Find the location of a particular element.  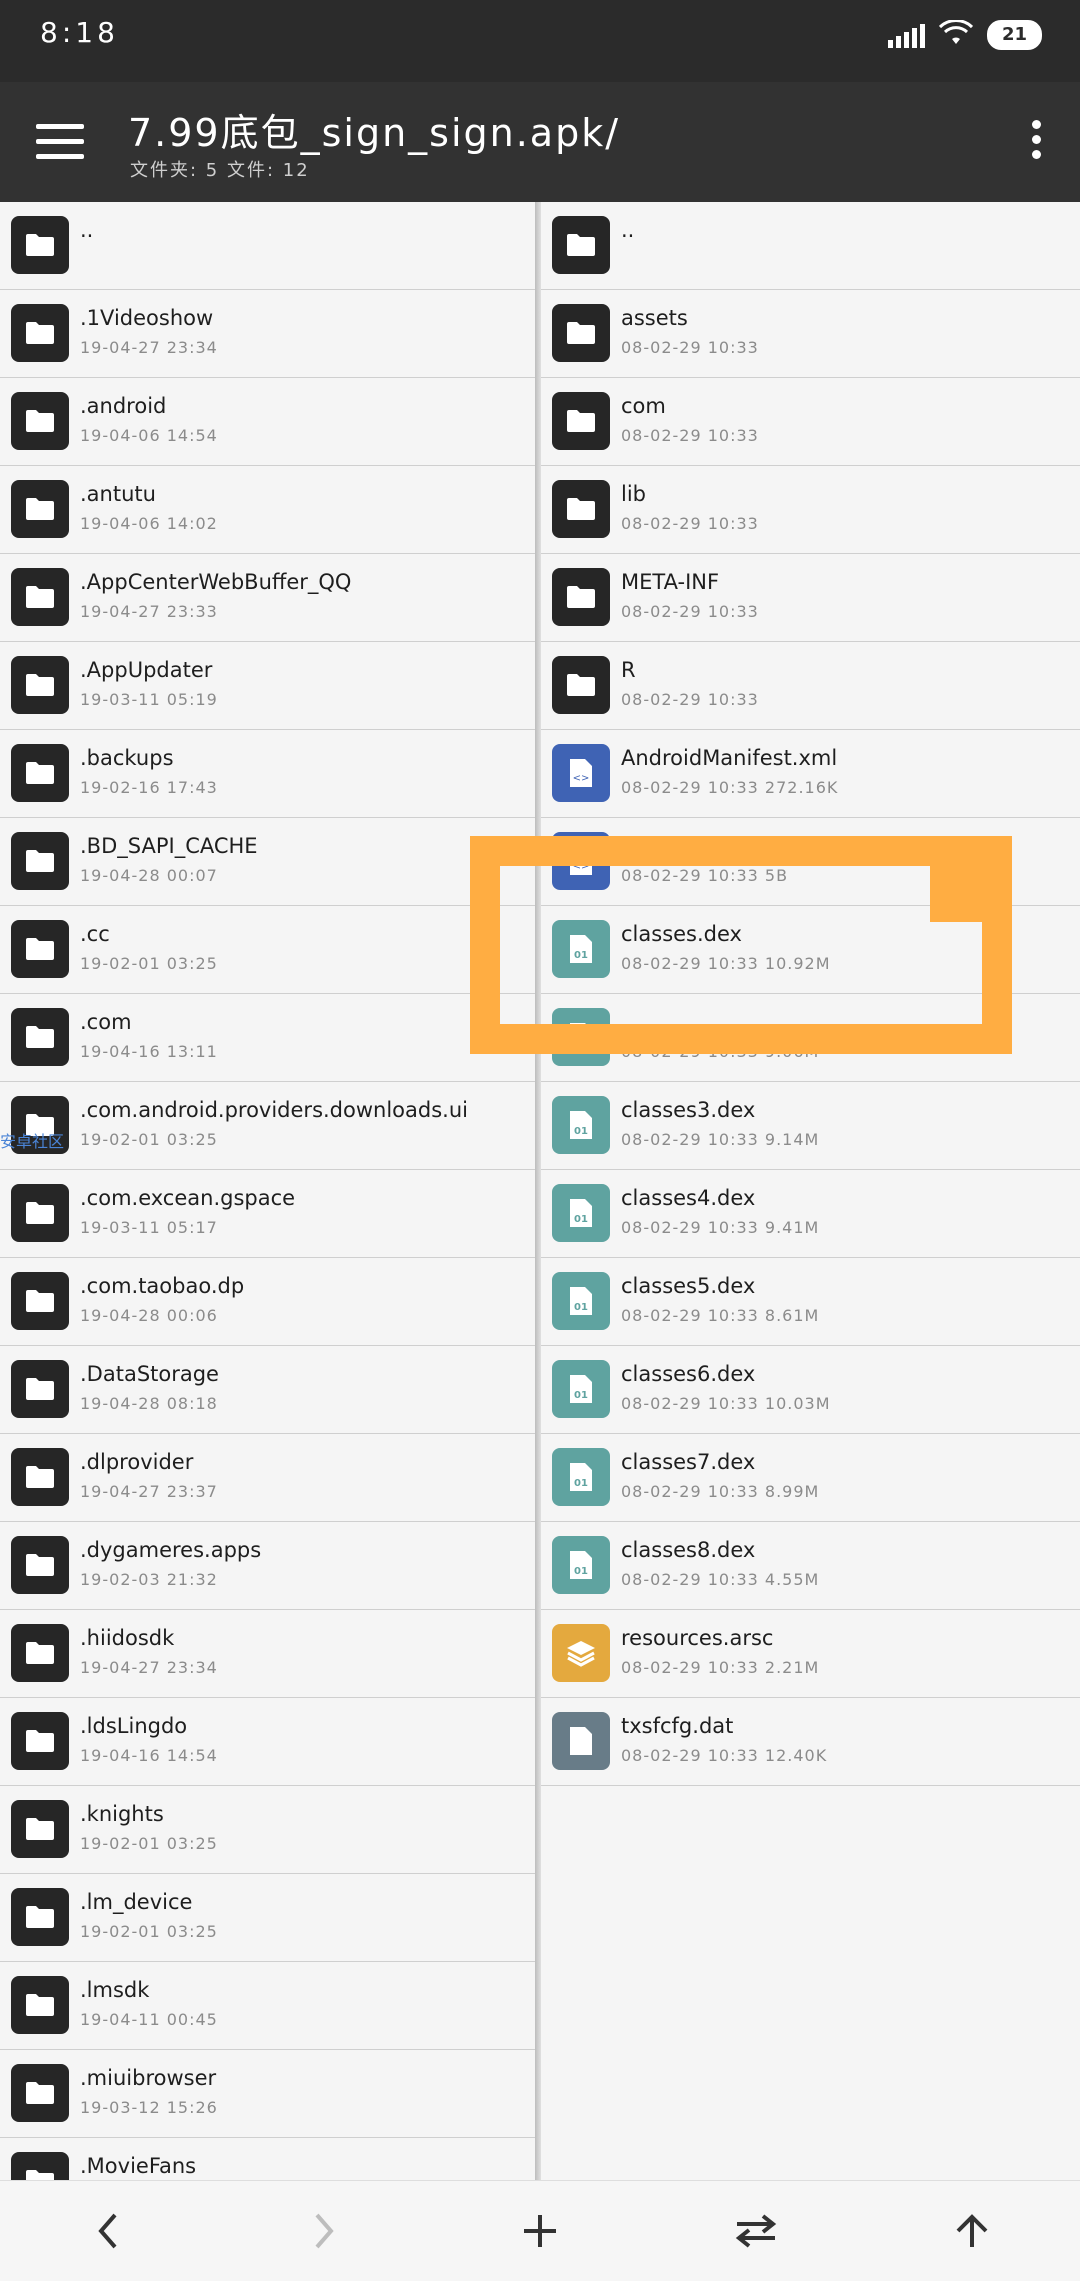

folder-row: .dlprovider 19-04-27 23:37 is located at coordinates (267, 1478).